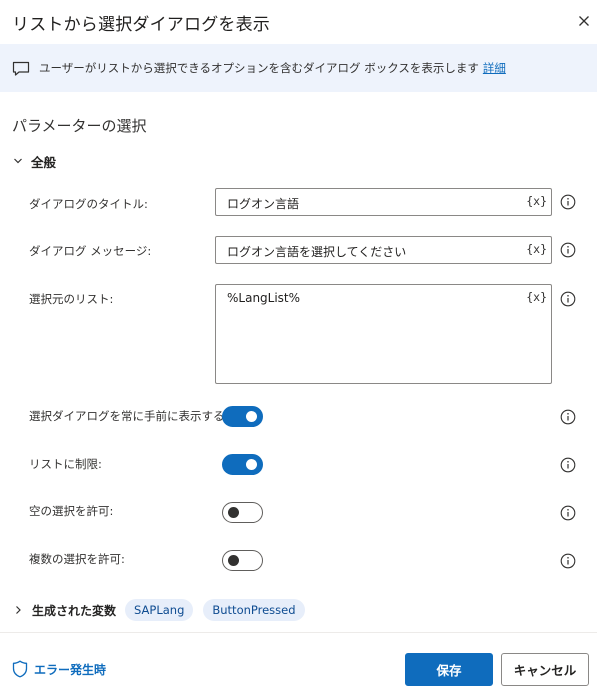 Image resolution: width=597 pixels, height=697 pixels. Describe the element at coordinates (129, 416) in the screenshot. I see `always-on-top-label: 選択ダイアログを常に手前に表示する:` at that location.